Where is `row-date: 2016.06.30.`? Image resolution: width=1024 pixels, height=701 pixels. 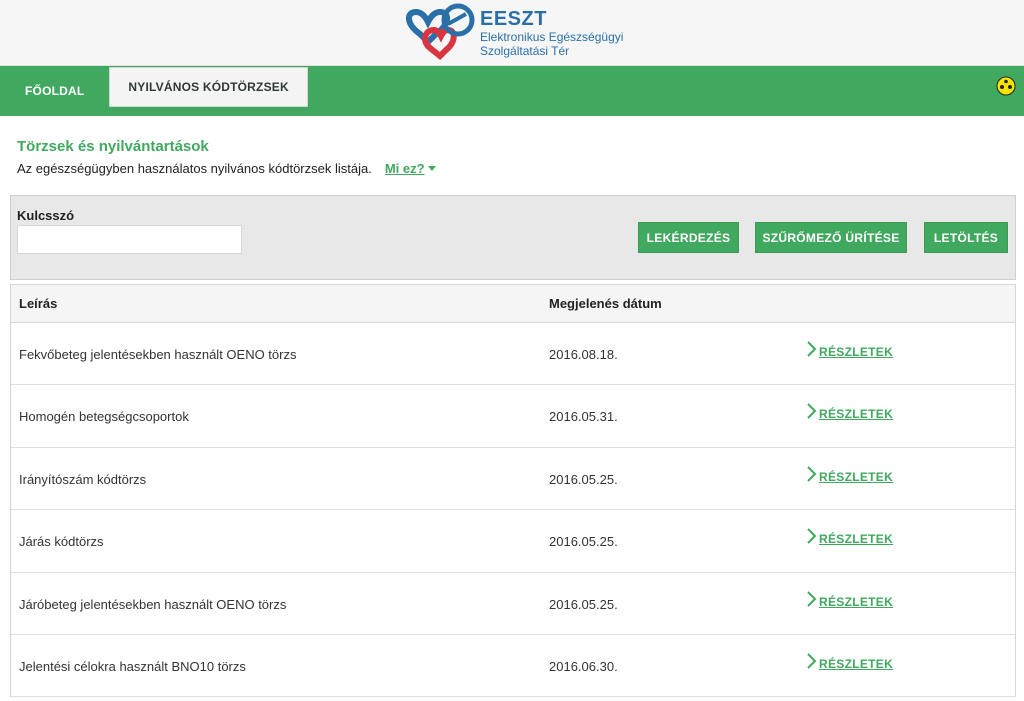 row-date: 2016.06.30. is located at coordinates (583, 666).